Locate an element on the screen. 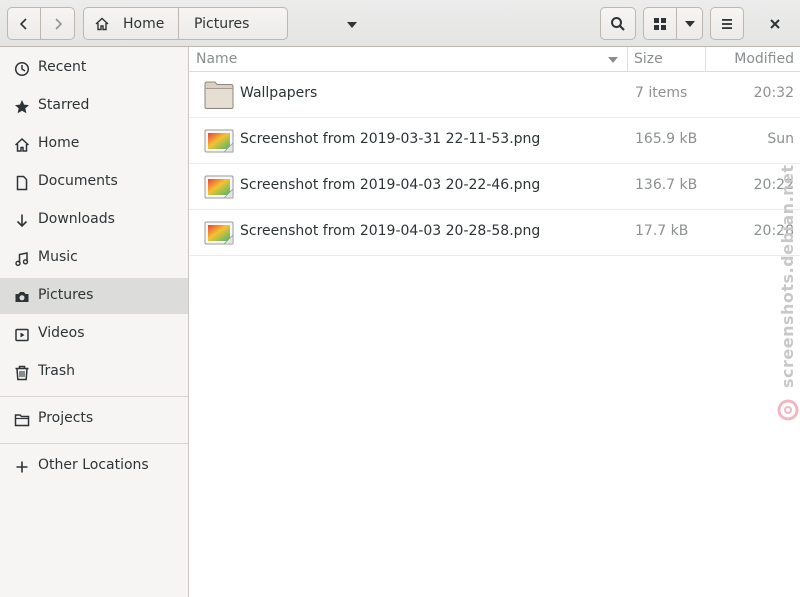 This screenshot has height=597, width=800. sidebar-item-label: Other Locations is located at coordinates (93, 465).